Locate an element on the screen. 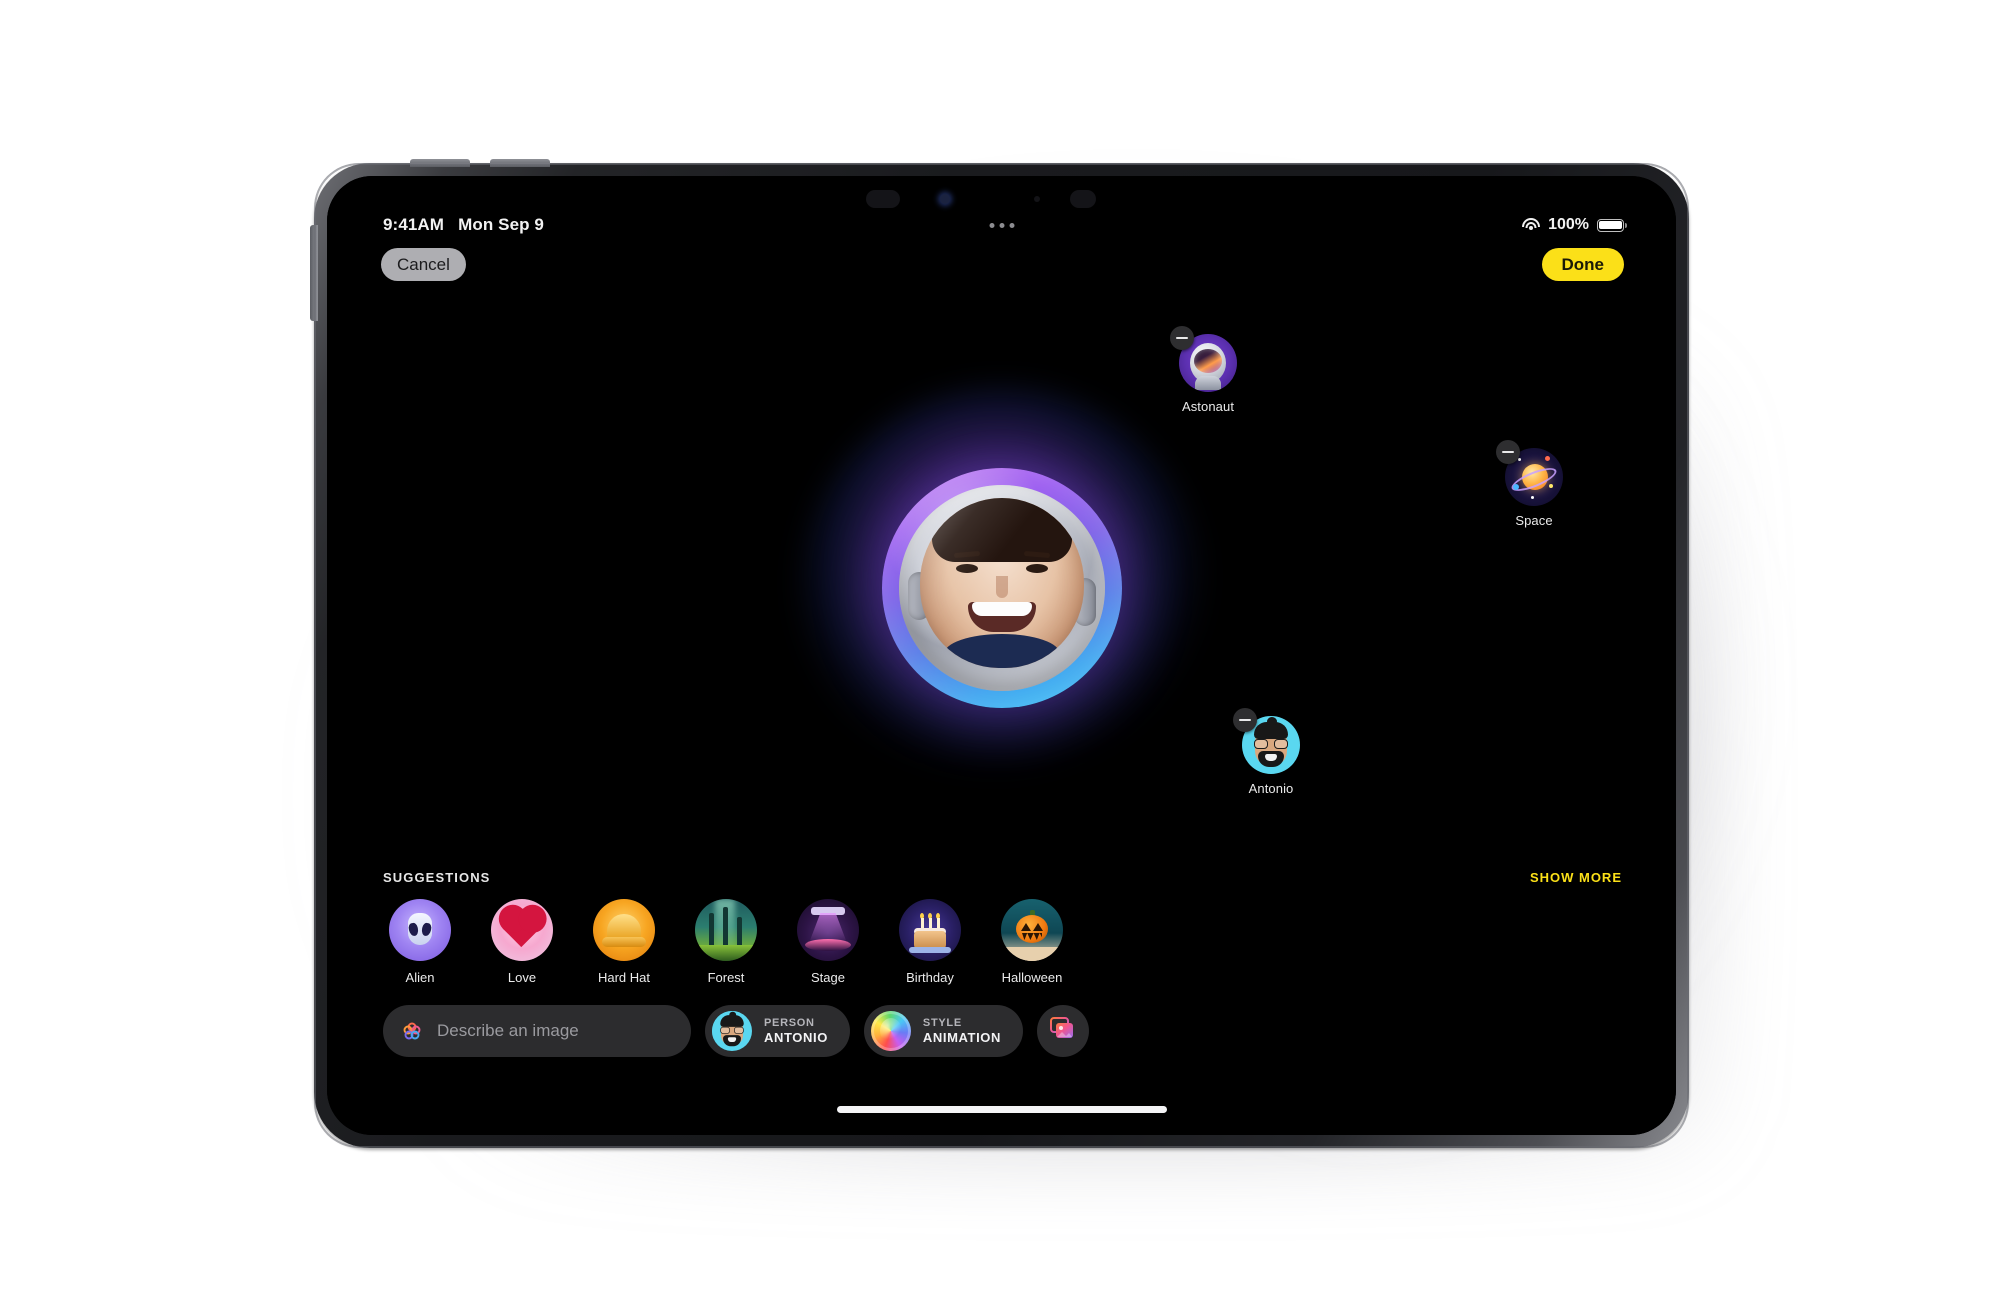 This screenshot has height=1289, width=2000. power-button is located at coordinates (314, 273).